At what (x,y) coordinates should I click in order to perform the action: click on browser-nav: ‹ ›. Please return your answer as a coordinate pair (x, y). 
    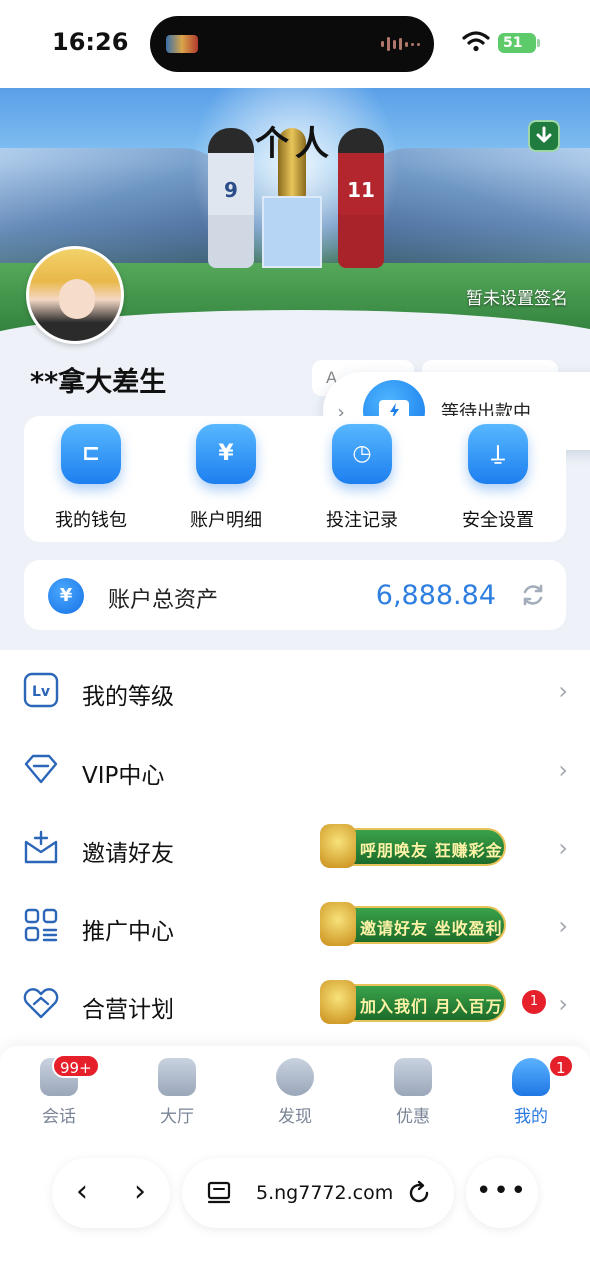
    Looking at the image, I should click on (111, 1193).